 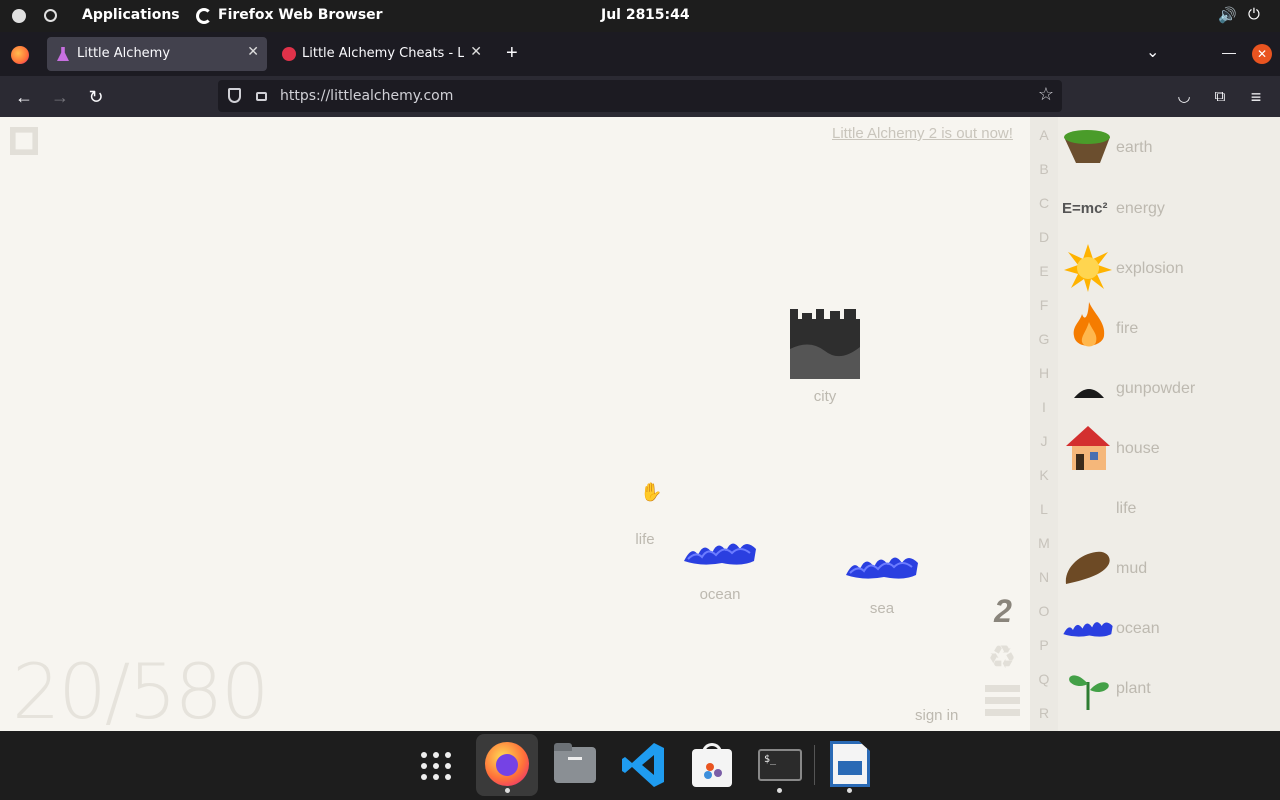 I want to click on library-item-explosion: explosion, so click(x=1162, y=268).